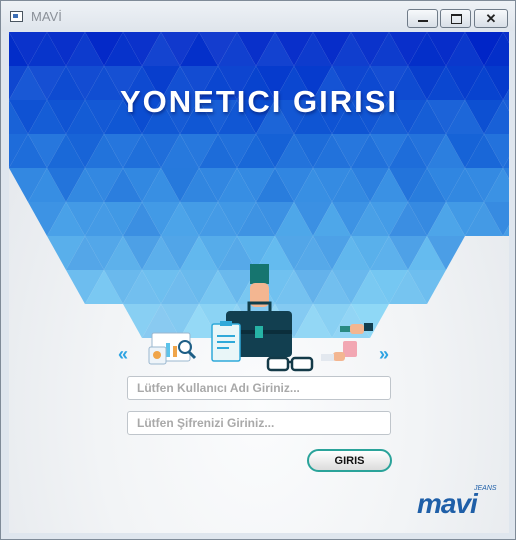  Describe the element at coordinates (423, 21) in the screenshot. I see `minimize-icon` at that location.